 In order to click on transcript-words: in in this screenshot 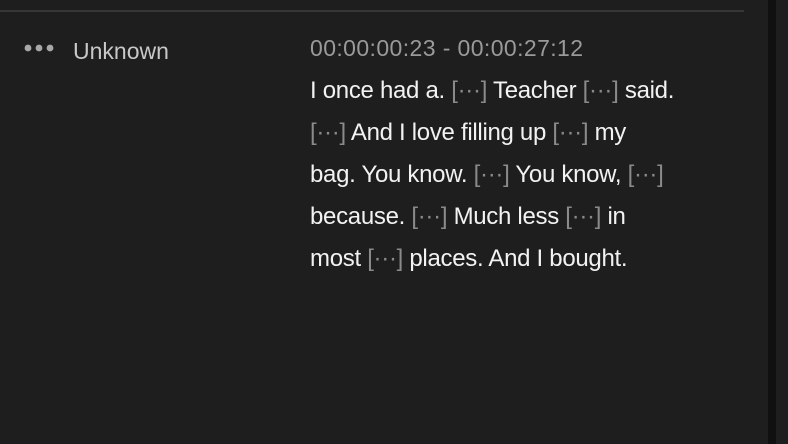, I will do `click(613, 216)`.